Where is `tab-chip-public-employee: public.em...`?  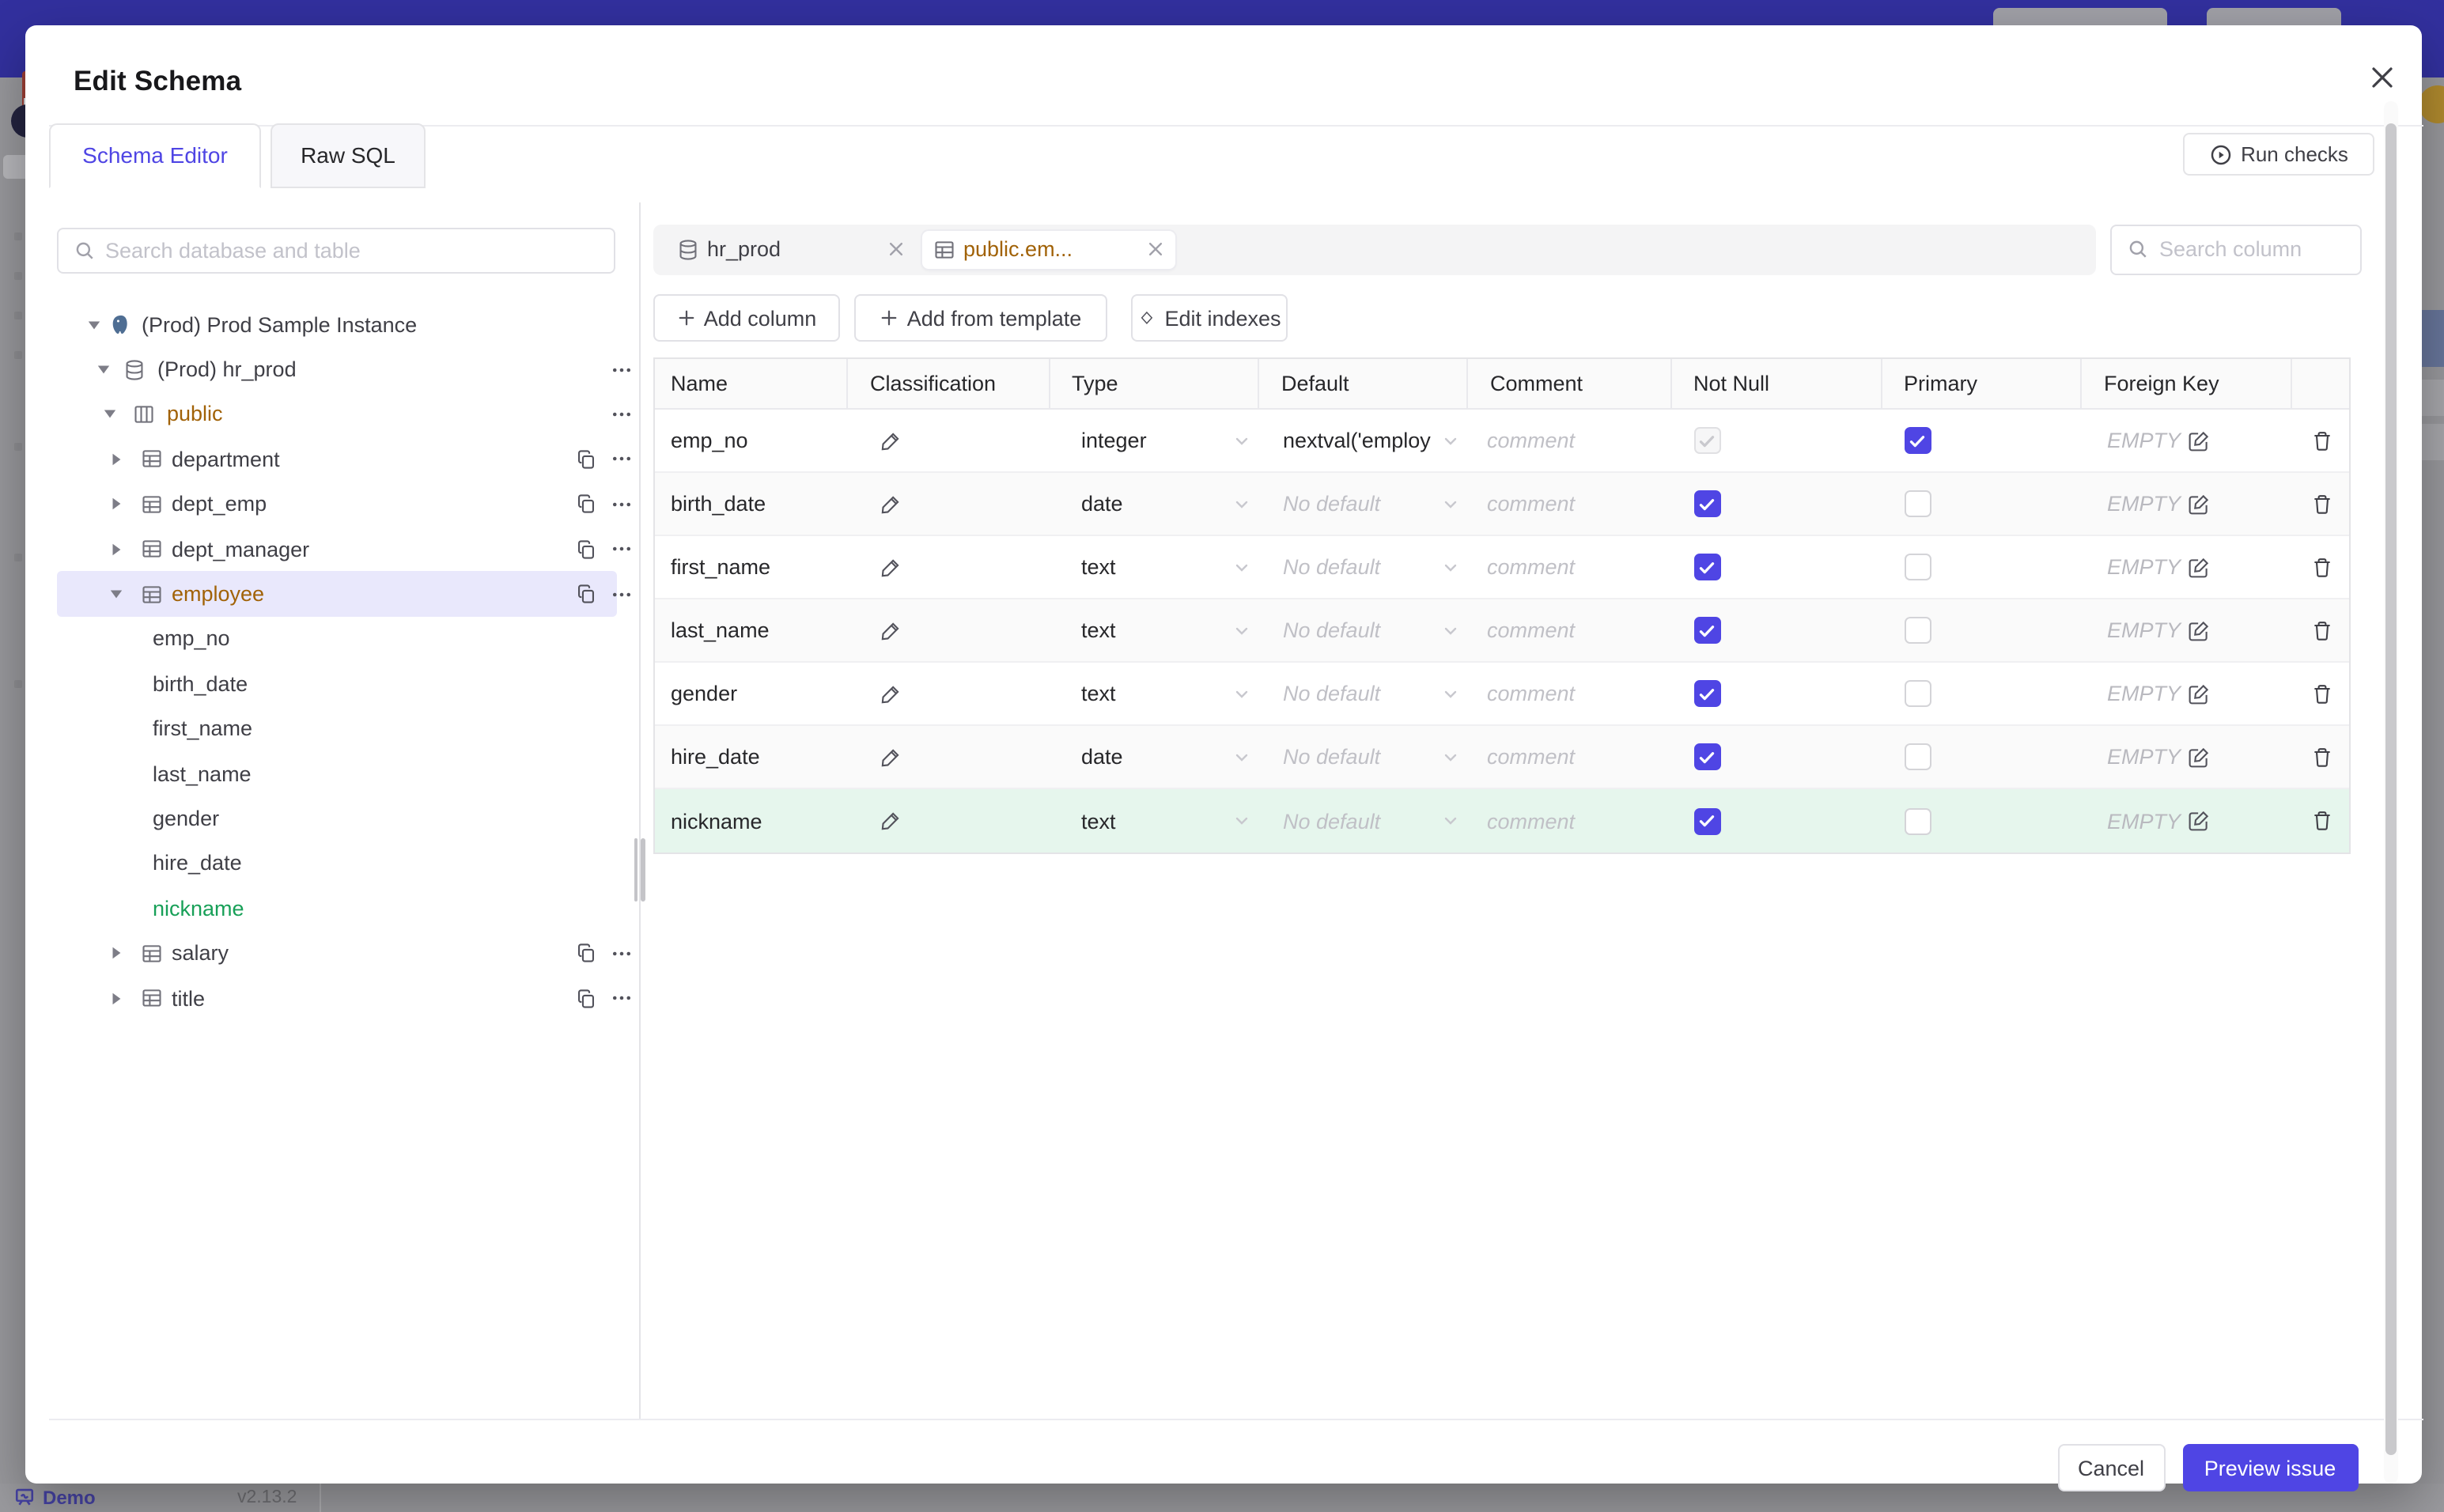
tab-chip-public-employee: public.em... is located at coordinates (1048, 250).